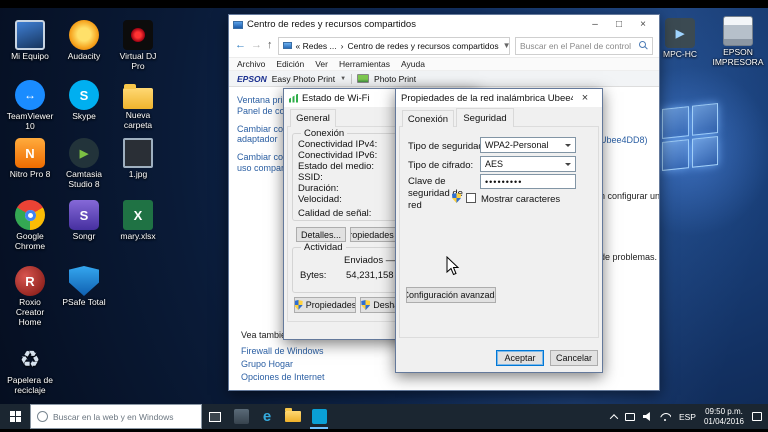 This screenshot has height=432, width=768. Describe the element at coordinates (422, 46) in the screenshot. I see `breadcrumb-current: Centro de redes y recursos compartidos` at that location.